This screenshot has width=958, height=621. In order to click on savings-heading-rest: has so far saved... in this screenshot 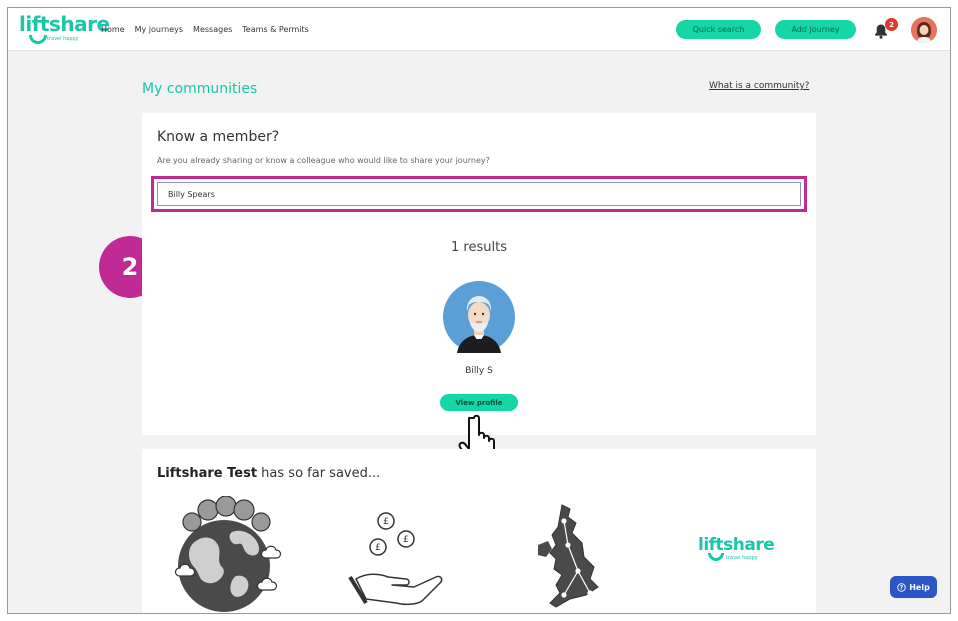, I will do `click(319, 473)`.